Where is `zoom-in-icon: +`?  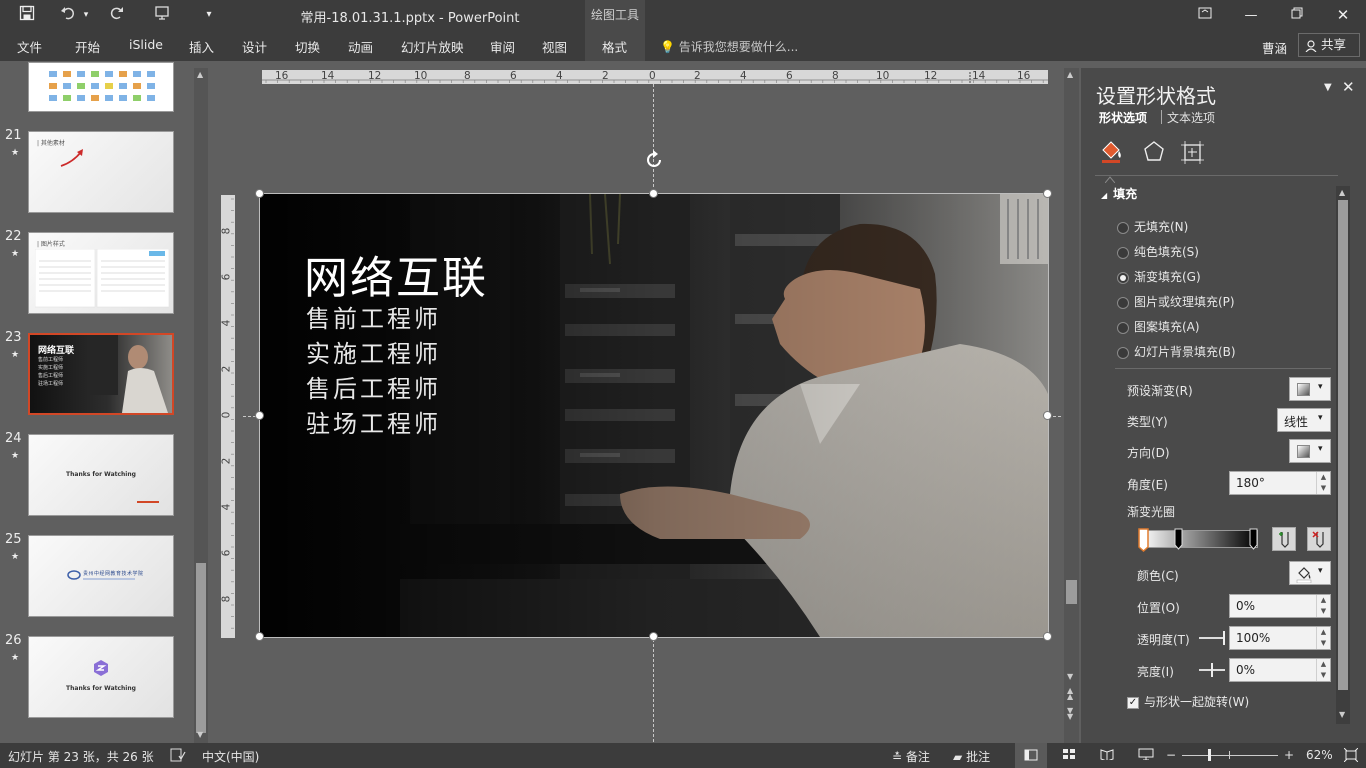
zoom-in-icon: + is located at coordinates (1289, 755).